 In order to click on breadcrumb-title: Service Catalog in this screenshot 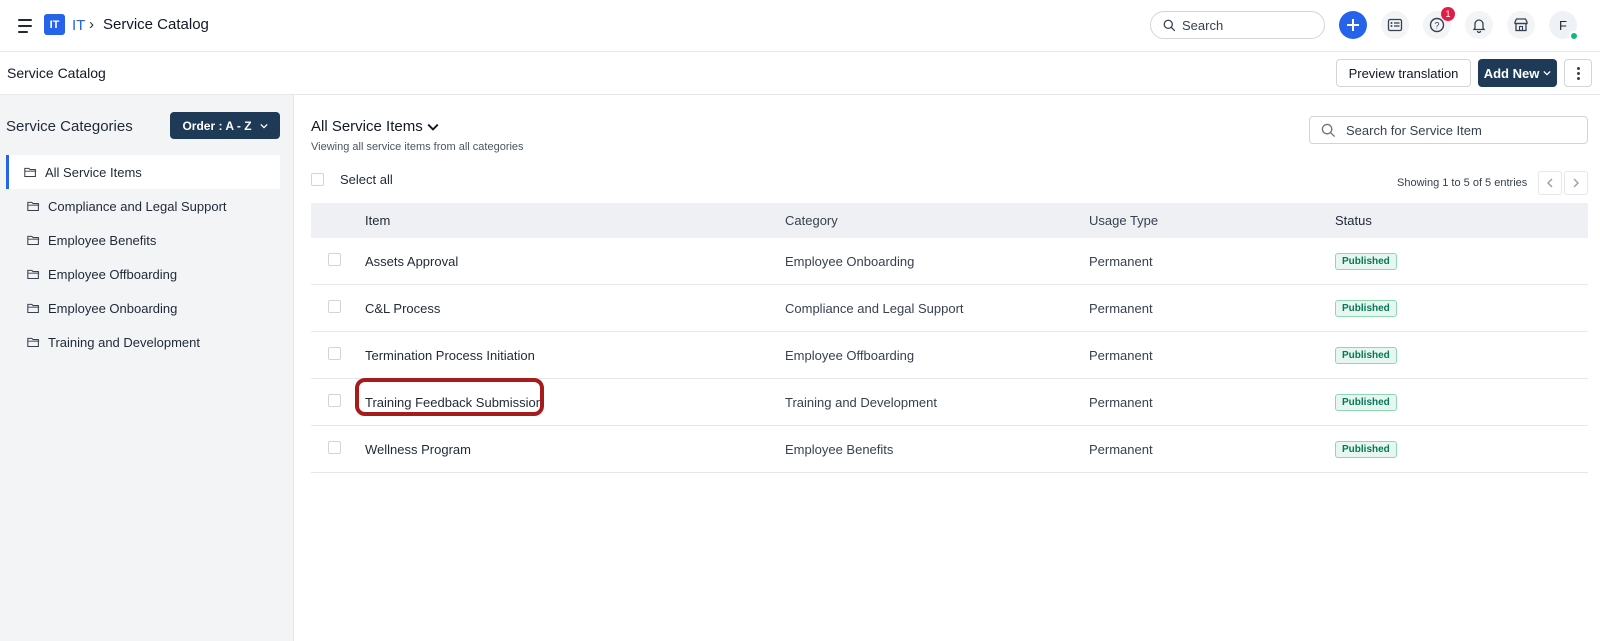, I will do `click(156, 24)`.